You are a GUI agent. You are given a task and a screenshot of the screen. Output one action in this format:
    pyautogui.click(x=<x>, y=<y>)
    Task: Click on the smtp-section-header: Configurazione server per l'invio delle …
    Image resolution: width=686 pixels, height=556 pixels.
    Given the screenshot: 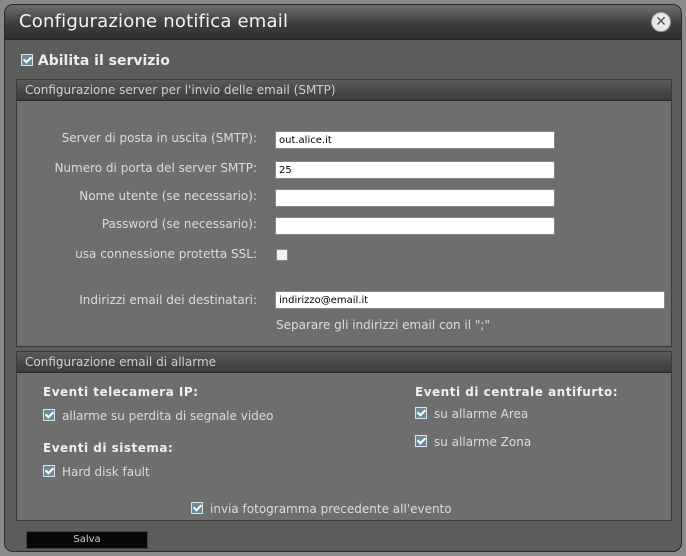 What is the action you would take?
    pyautogui.click(x=344, y=90)
    